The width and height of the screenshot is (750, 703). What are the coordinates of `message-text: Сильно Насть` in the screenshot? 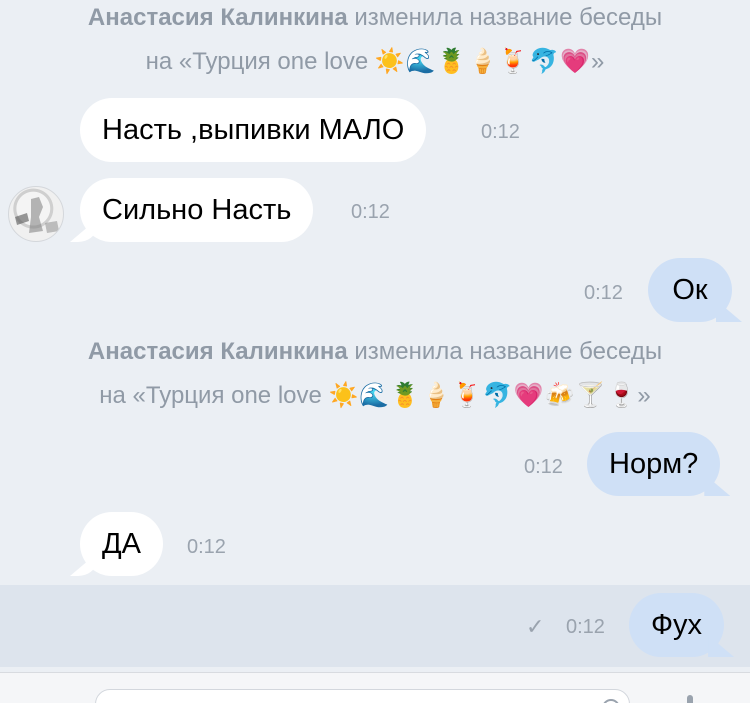 It's located at (197, 210).